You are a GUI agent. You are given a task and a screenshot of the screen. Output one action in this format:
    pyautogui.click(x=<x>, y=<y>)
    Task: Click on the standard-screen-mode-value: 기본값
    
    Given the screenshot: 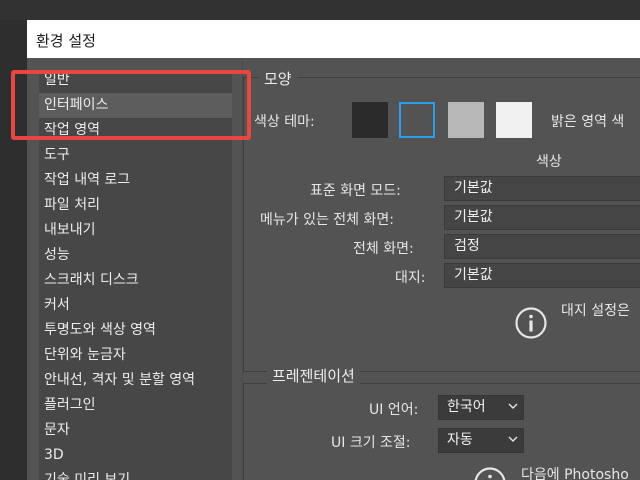 What is the action you would take?
    pyautogui.click(x=473, y=188)
    